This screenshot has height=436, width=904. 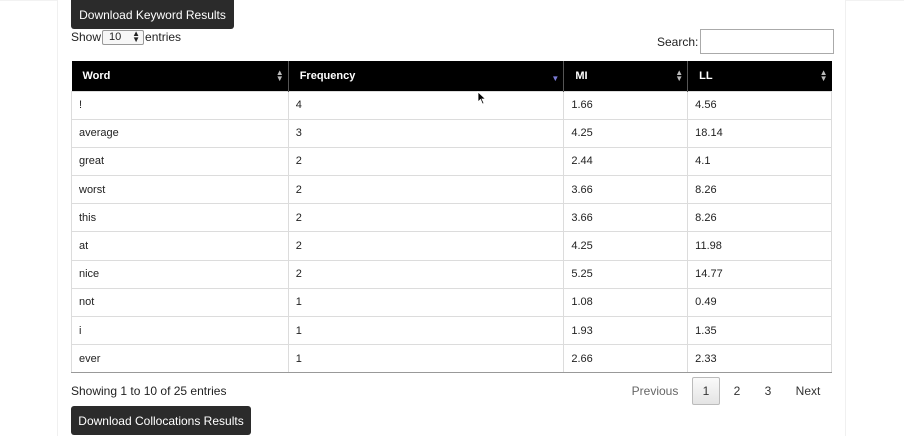 I want to click on column-header-frequency: Frequency ▼, so click(x=426, y=76).